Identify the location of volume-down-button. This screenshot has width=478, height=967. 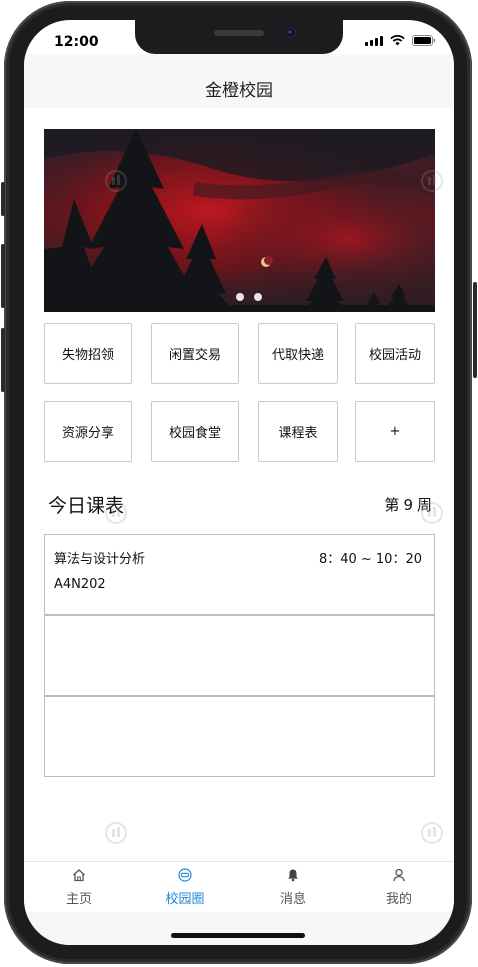
(3, 360).